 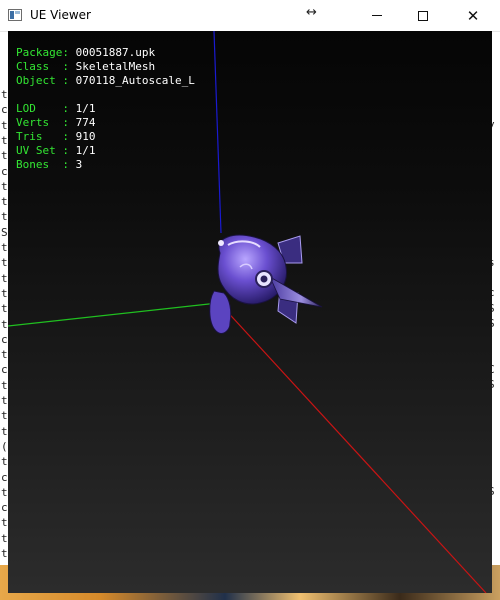 I want to click on info-key: Tris, so click(x=39, y=136).